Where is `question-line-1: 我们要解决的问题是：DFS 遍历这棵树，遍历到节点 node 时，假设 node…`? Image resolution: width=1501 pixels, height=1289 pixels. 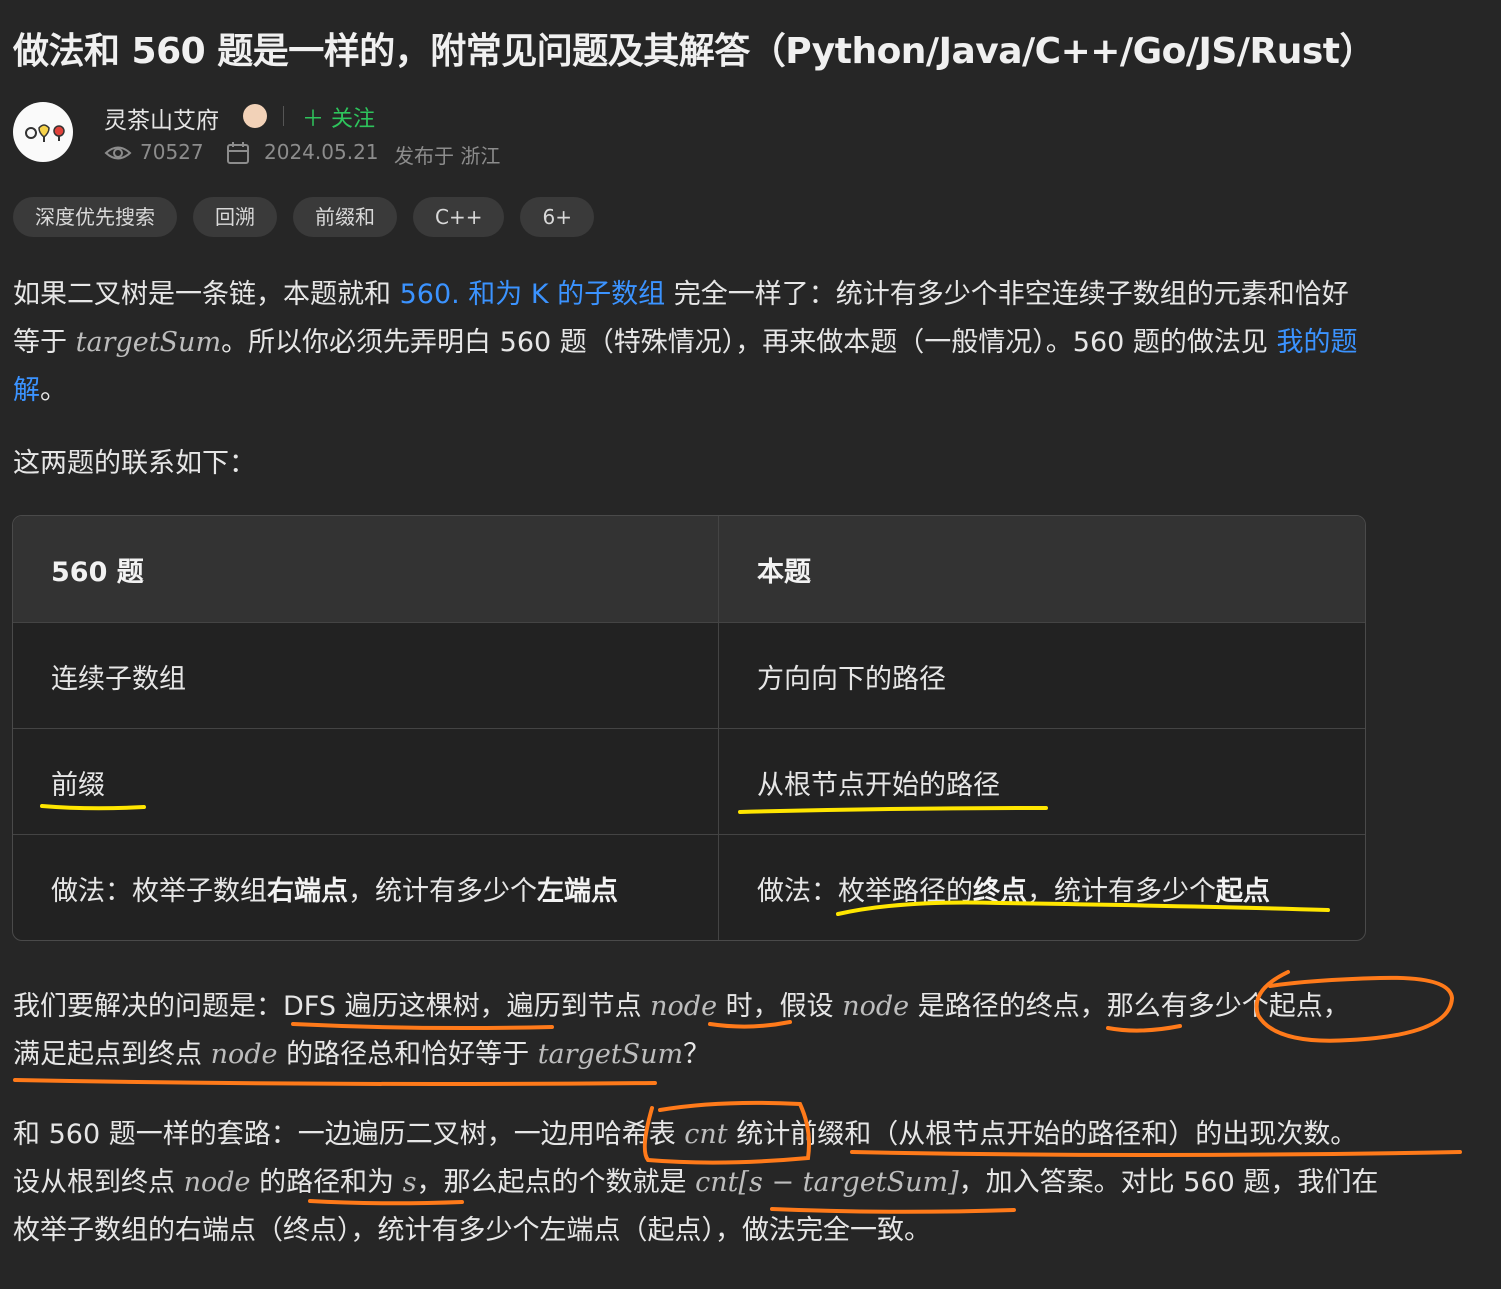
question-line-1: 我们要解决的问题是：DFS 遍历这棵树，遍历到节点 node 时，假设 node… is located at coordinates (681, 1007).